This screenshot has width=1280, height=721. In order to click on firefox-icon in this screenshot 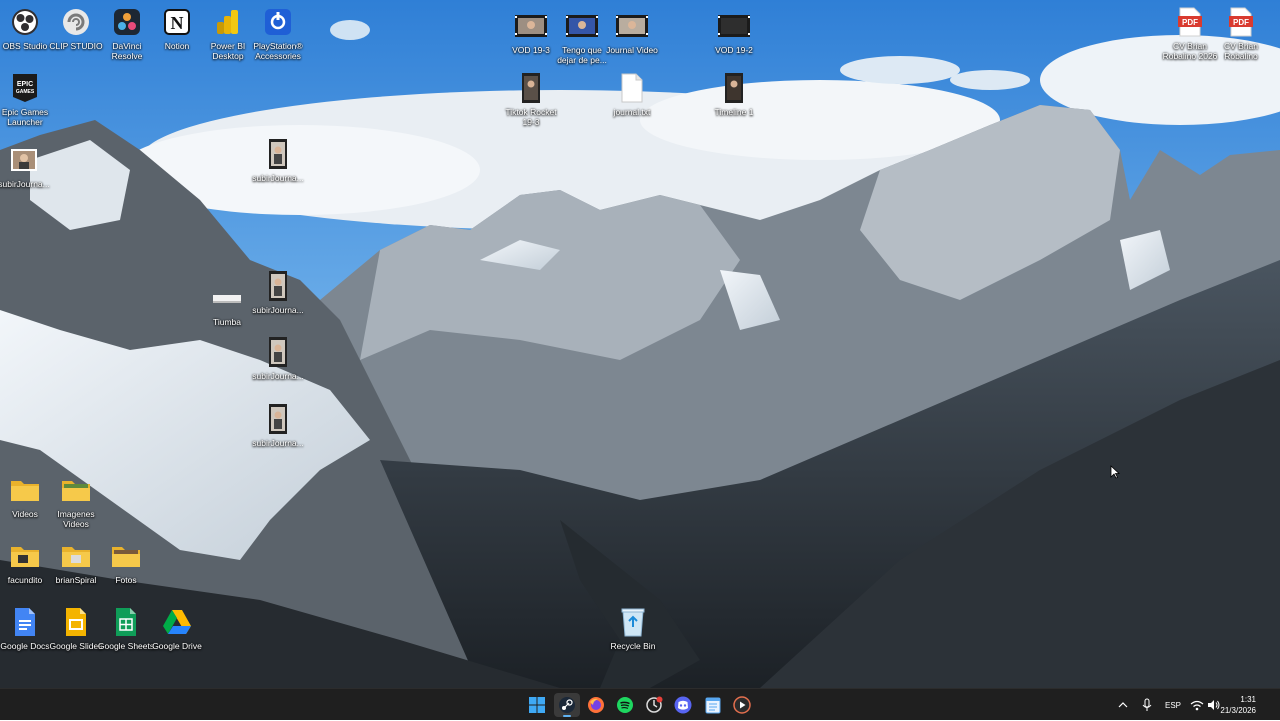, I will do `click(596, 705)`.